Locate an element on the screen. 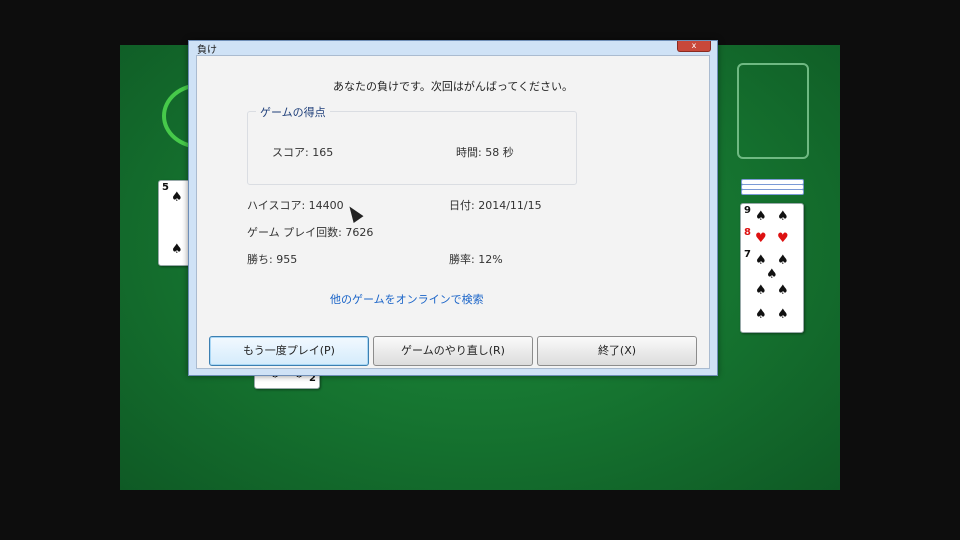 This screenshot has height=540, width=960. right-card-stack: 9 ♠ ♠ 8 ♥ ♥ 7 ♠ ♠ ♠ ♠ ♠ ♠ ♠ is located at coordinates (772, 268).